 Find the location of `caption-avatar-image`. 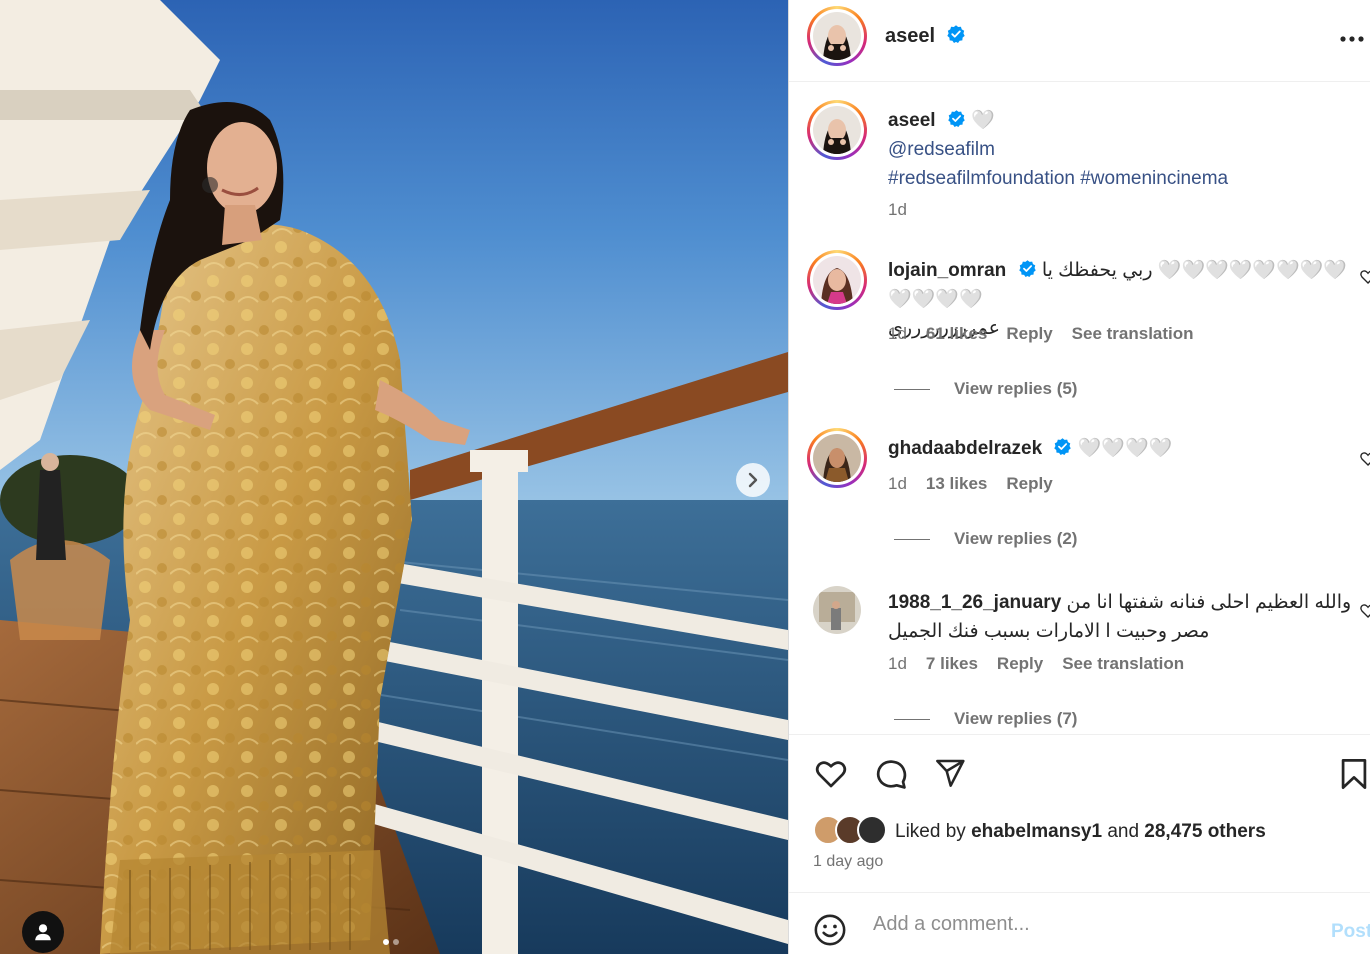

caption-avatar-image is located at coordinates (837, 130).